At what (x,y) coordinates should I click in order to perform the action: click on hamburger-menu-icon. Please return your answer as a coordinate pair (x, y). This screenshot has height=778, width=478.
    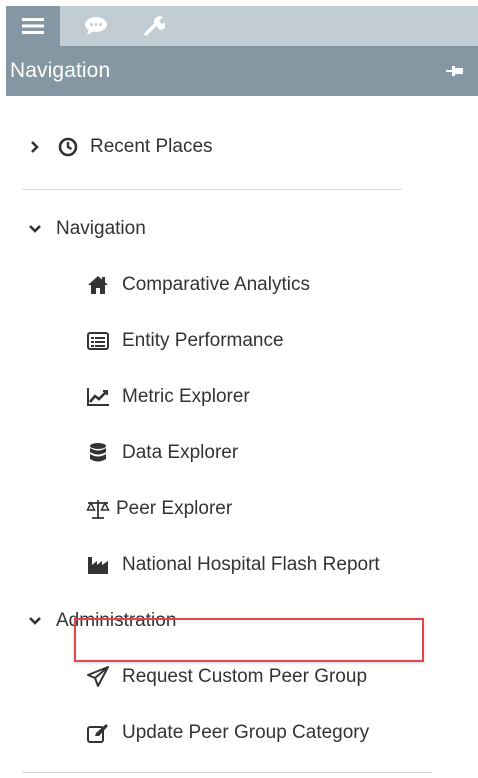
    Looking at the image, I should click on (33, 26).